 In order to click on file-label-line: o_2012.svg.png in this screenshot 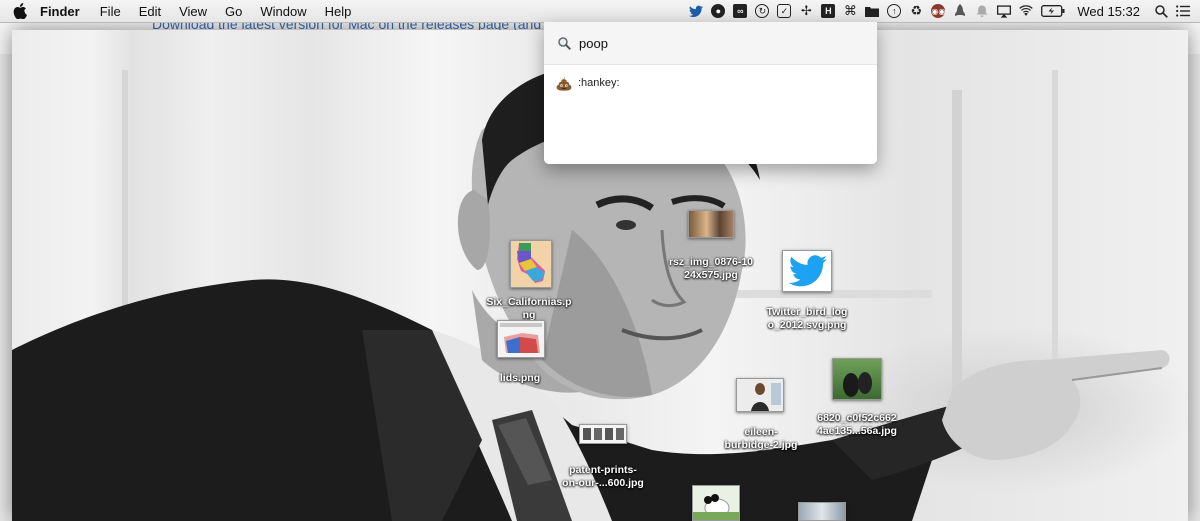, I will do `click(807, 325)`.